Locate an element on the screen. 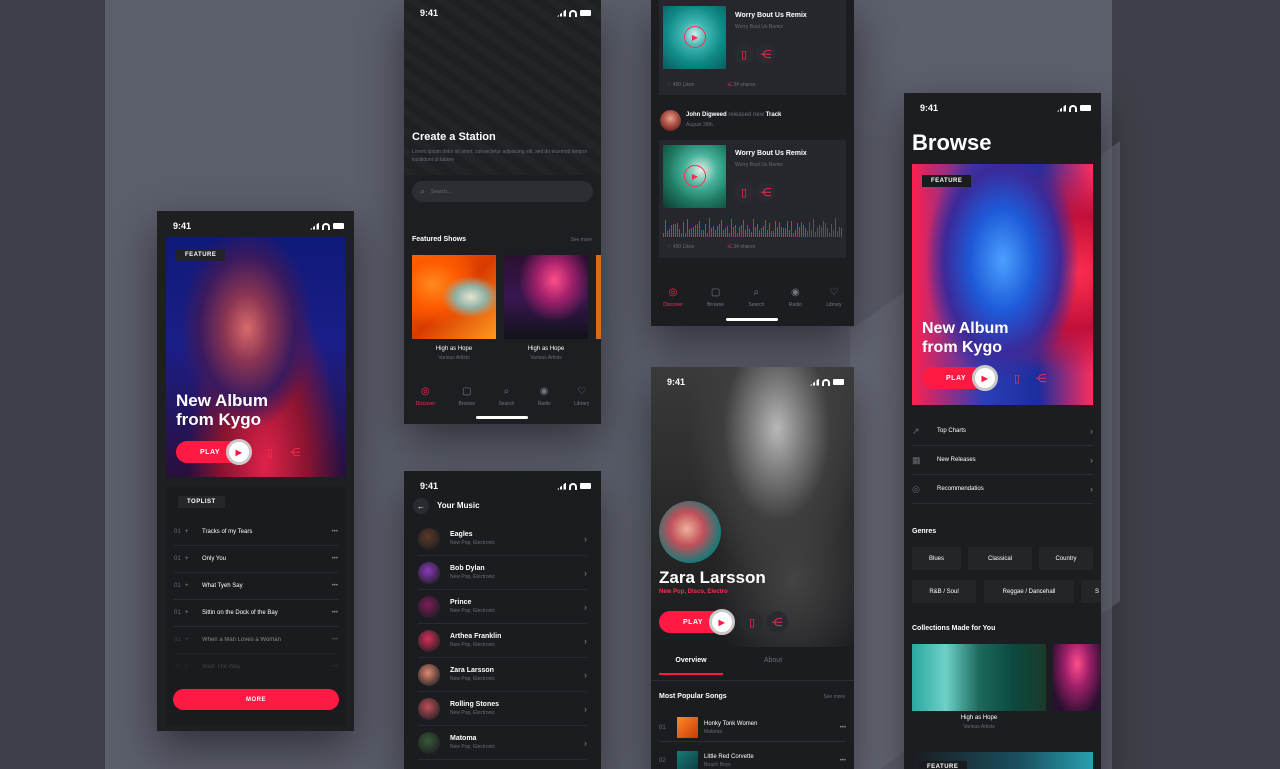  chevron-right-icon: › is located at coordinates (585, 708).